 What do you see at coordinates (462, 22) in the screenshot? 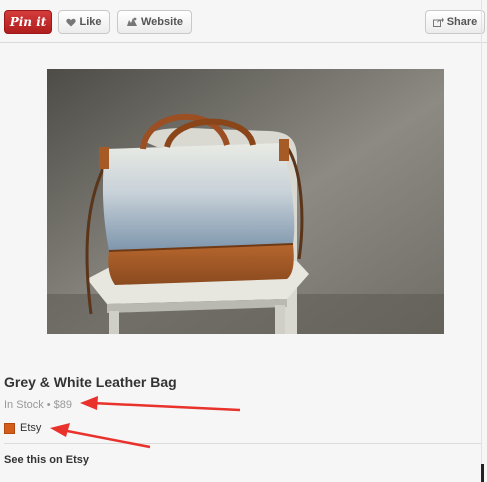
I see `share-label: Share` at bounding box center [462, 22].